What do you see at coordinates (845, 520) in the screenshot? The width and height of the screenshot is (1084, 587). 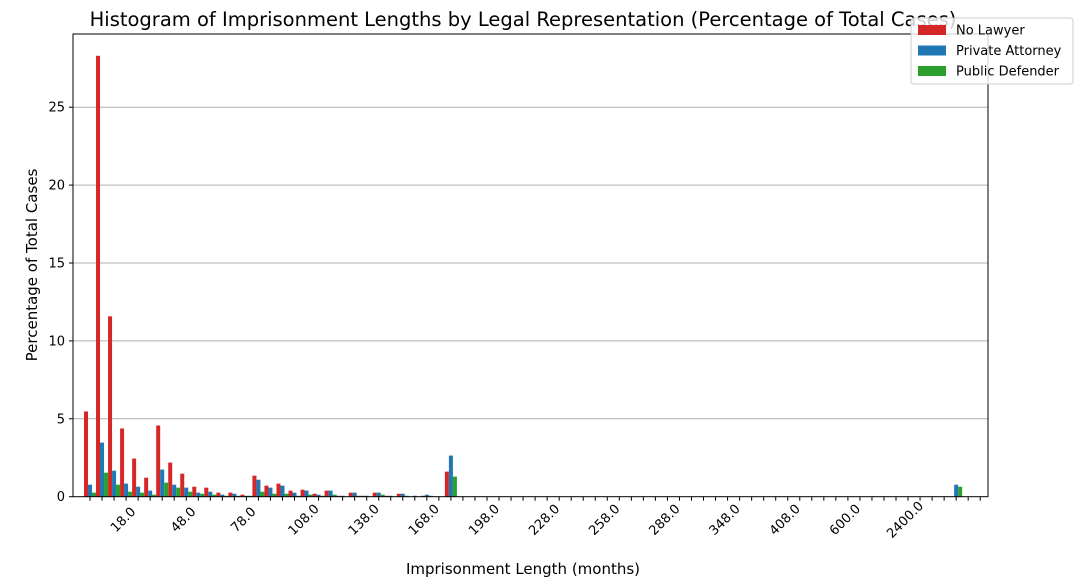 I see `x-tick-label: 600.0` at bounding box center [845, 520].